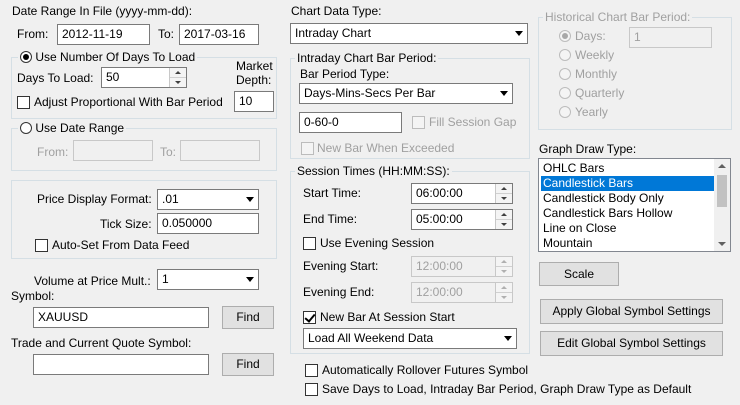 This screenshot has width=740, height=405. Describe the element at coordinates (462, 219) in the screenshot. I see `end-time-spinner: 05:00:00` at that location.